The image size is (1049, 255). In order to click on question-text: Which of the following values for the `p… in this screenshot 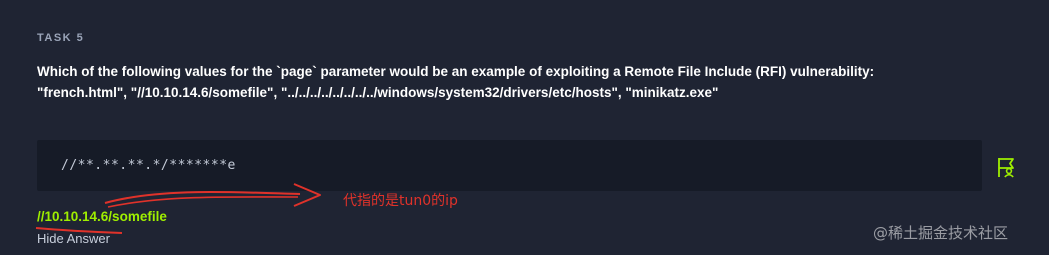, I will do `click(456, 82)`.